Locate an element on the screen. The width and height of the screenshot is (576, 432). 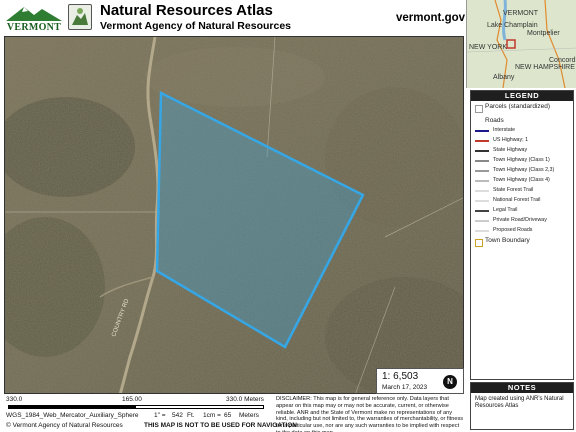
agency-seal-icon is located at coordinates (80, 17).